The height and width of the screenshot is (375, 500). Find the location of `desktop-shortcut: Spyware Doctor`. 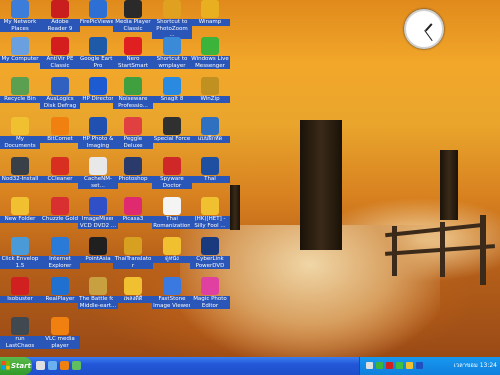

desktop-shortcut: Spyware Doctor is located at coordinates (172, 173).